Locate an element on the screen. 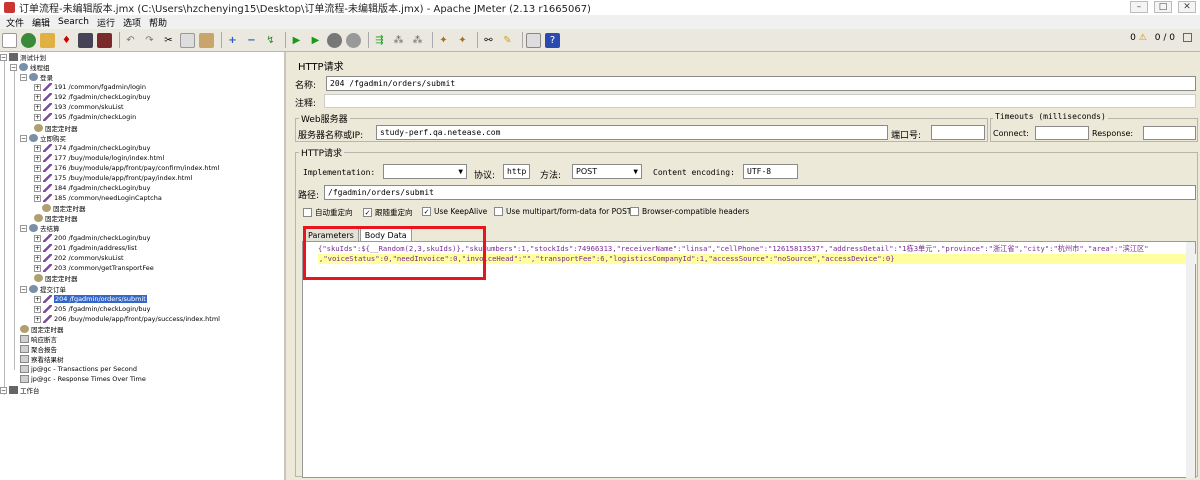  tree-root: − 测试计划 is located at coordinates (23, 57).